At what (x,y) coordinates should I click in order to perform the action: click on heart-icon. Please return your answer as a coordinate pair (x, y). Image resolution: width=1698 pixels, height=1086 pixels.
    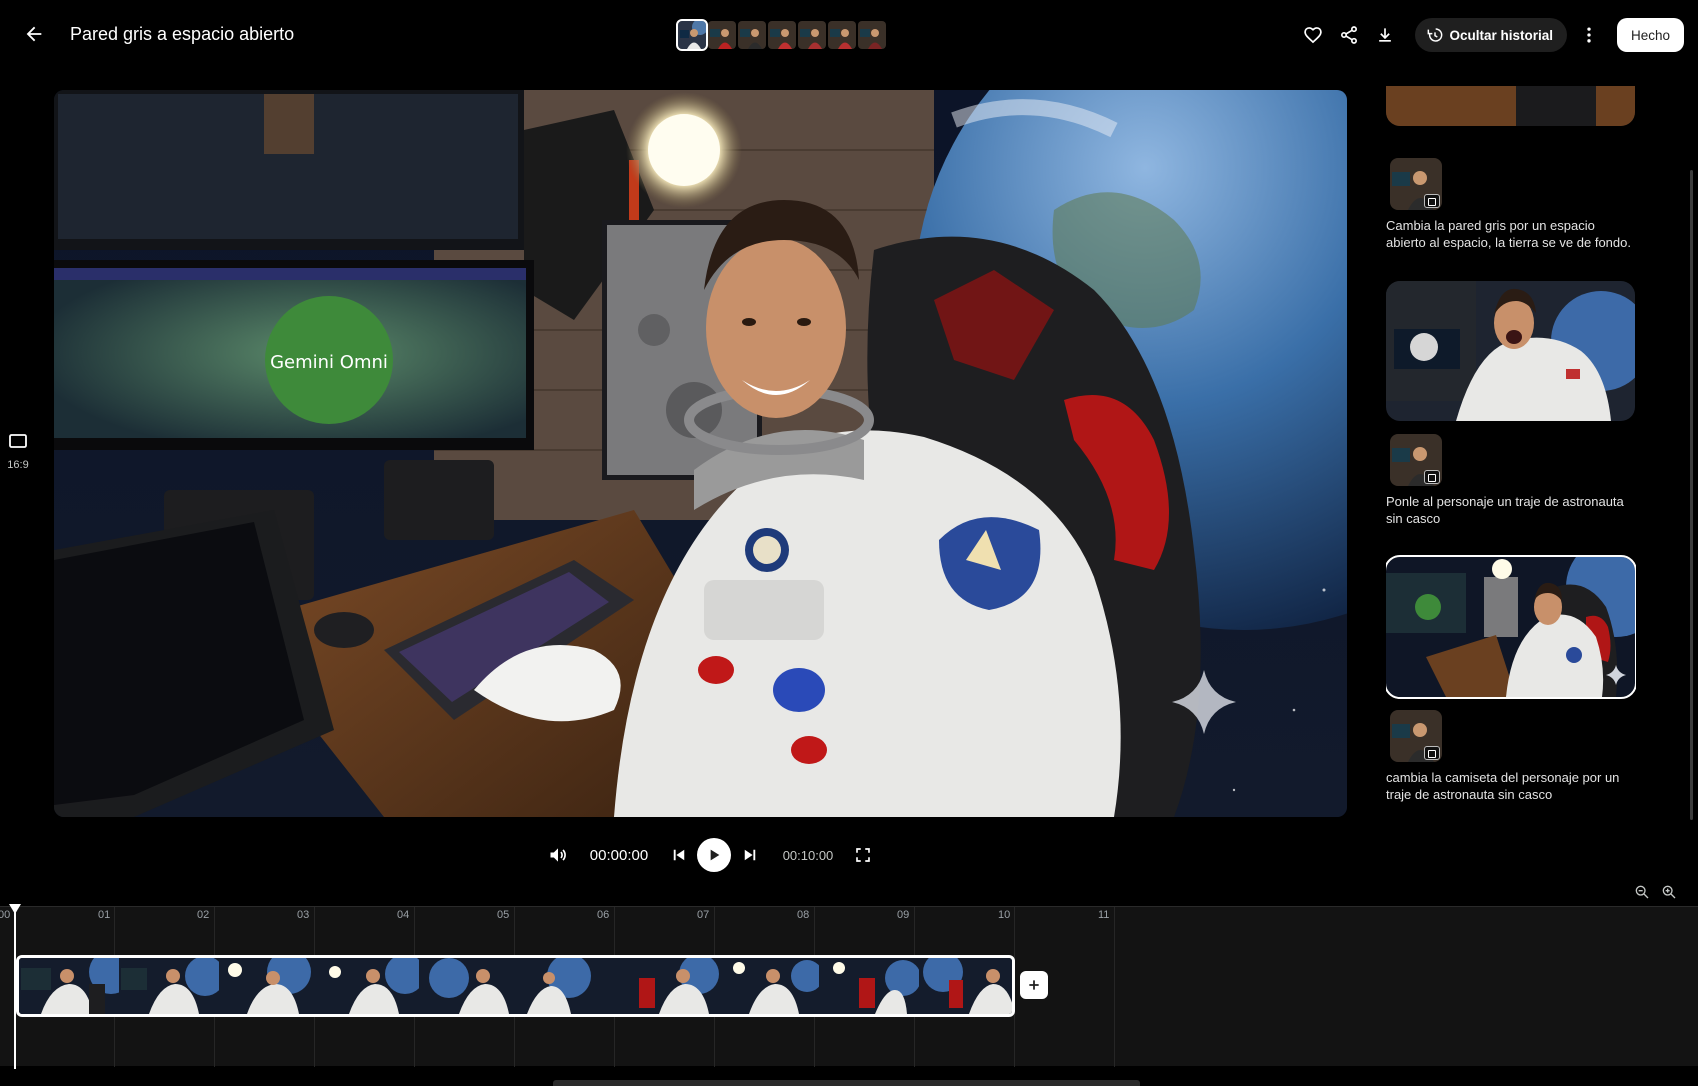
    Looking at the image, I should click on (1313, 35).